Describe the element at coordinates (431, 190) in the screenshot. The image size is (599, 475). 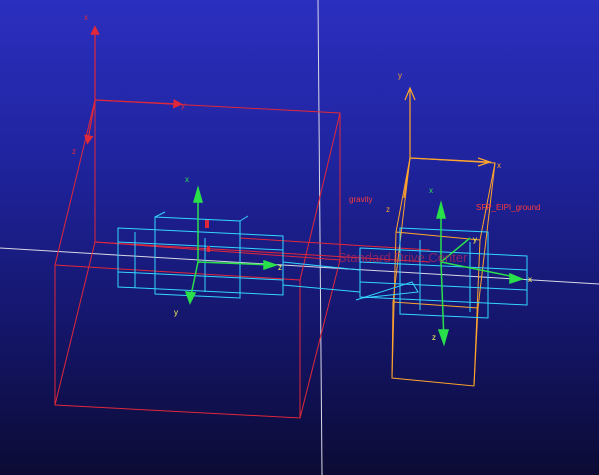
I see `right-axis-x-label: x` at that location.